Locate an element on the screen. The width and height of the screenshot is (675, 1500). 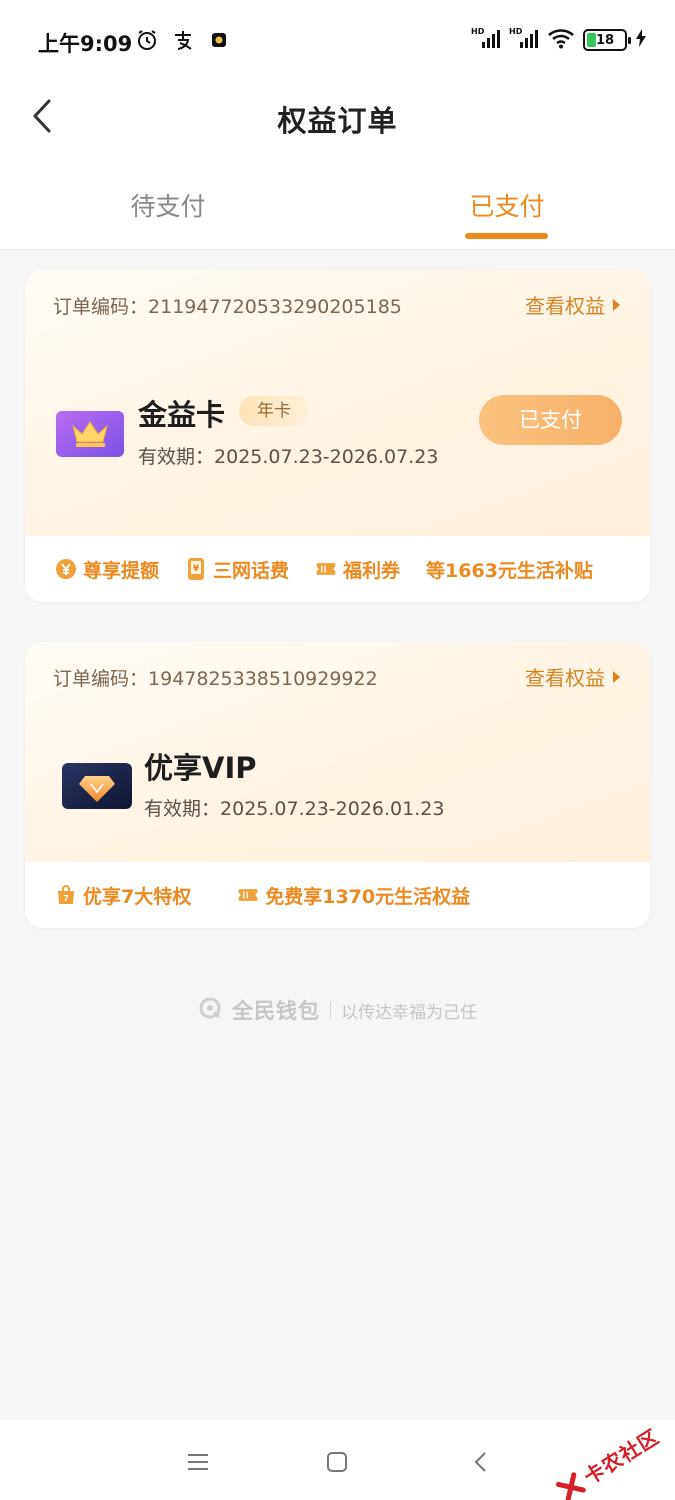
battery-indicator: 18 is located at coordinates (607, 40).